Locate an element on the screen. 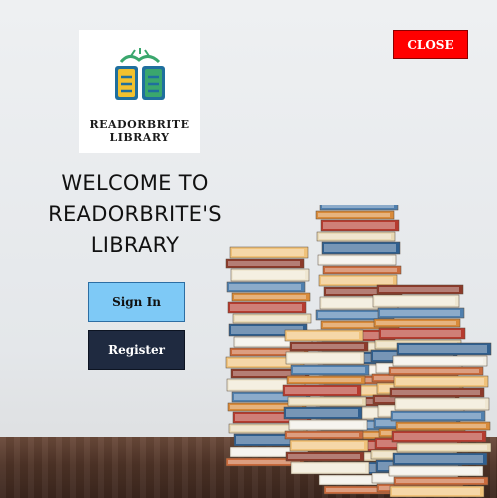  welcome-heading: WELCOME TO READORBRITE'S LIBRARY is located at coordinates (135, 214).